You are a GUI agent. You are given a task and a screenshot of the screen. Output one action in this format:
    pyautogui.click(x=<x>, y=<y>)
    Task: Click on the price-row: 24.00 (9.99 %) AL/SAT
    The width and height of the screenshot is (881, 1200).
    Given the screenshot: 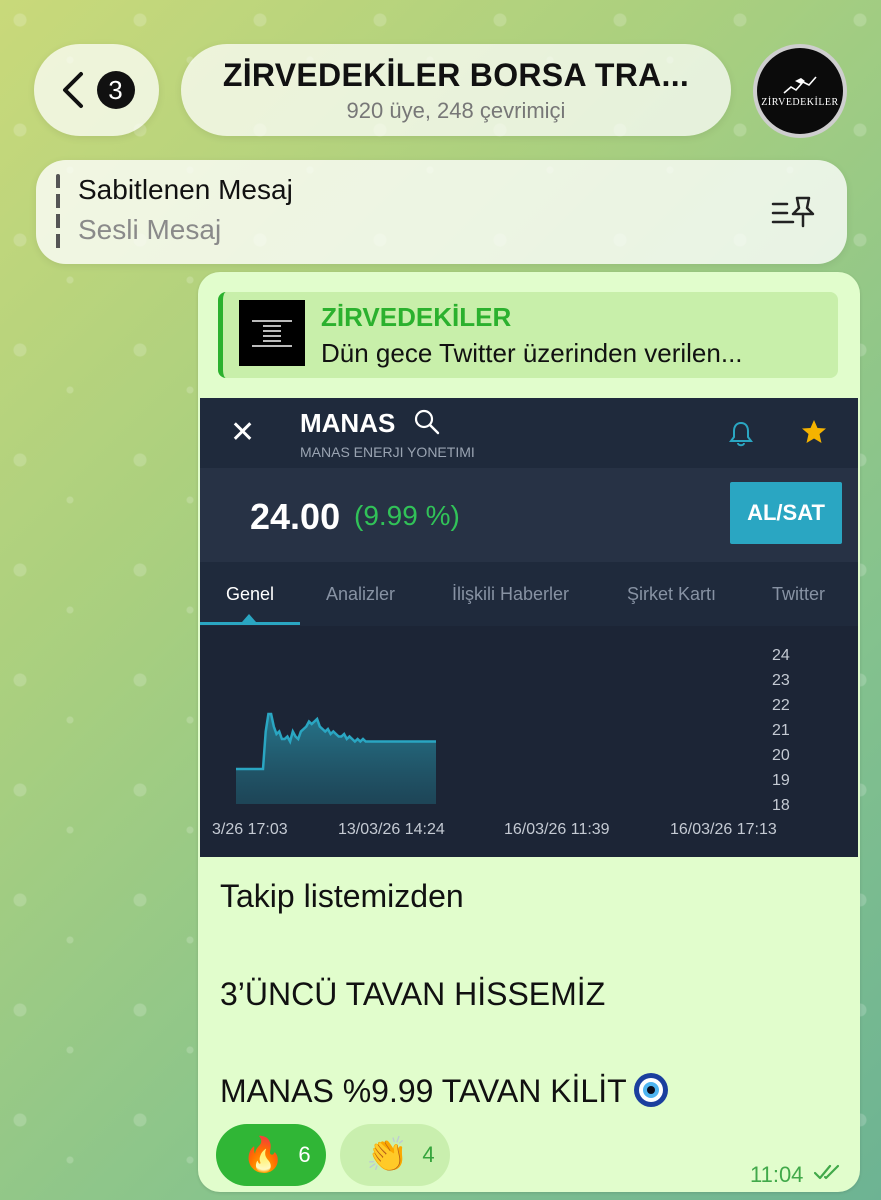 What is the action you would take?
    pyautogui.click(x=529, y=515)
    